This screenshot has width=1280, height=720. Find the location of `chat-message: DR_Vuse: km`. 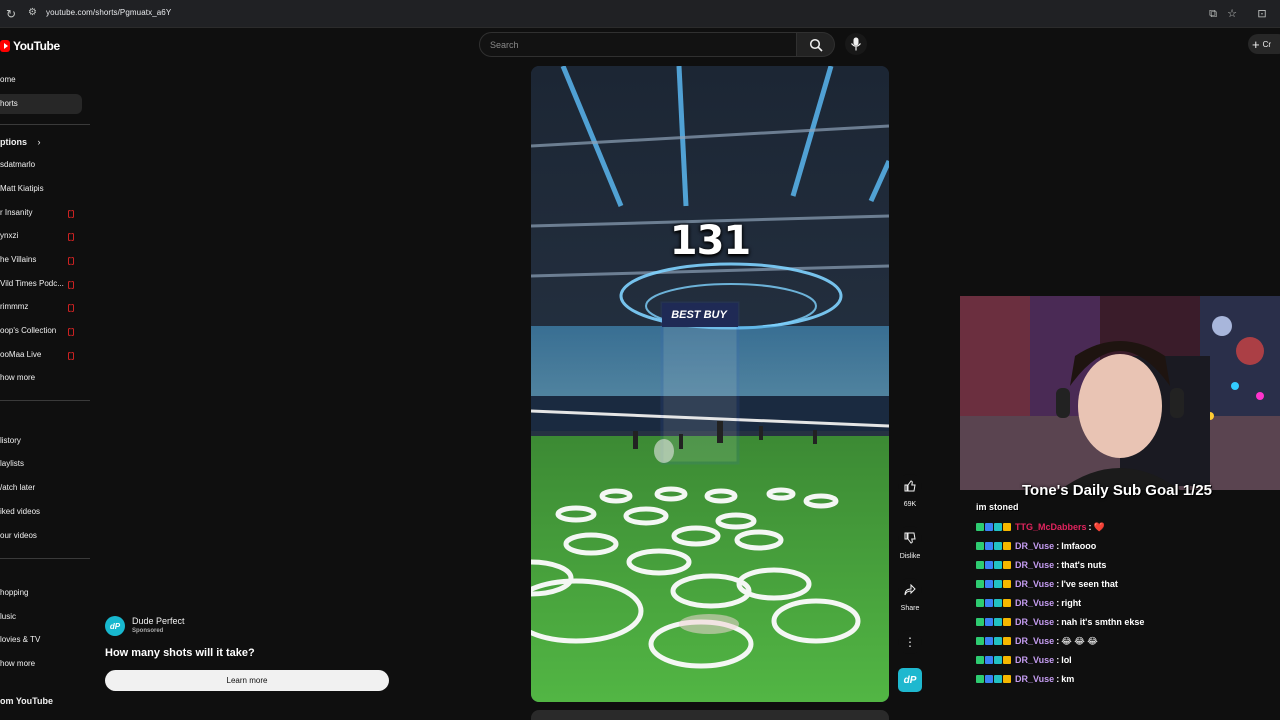

chat-message: DR_Vuse: km is located at coordinates (1025, 679).